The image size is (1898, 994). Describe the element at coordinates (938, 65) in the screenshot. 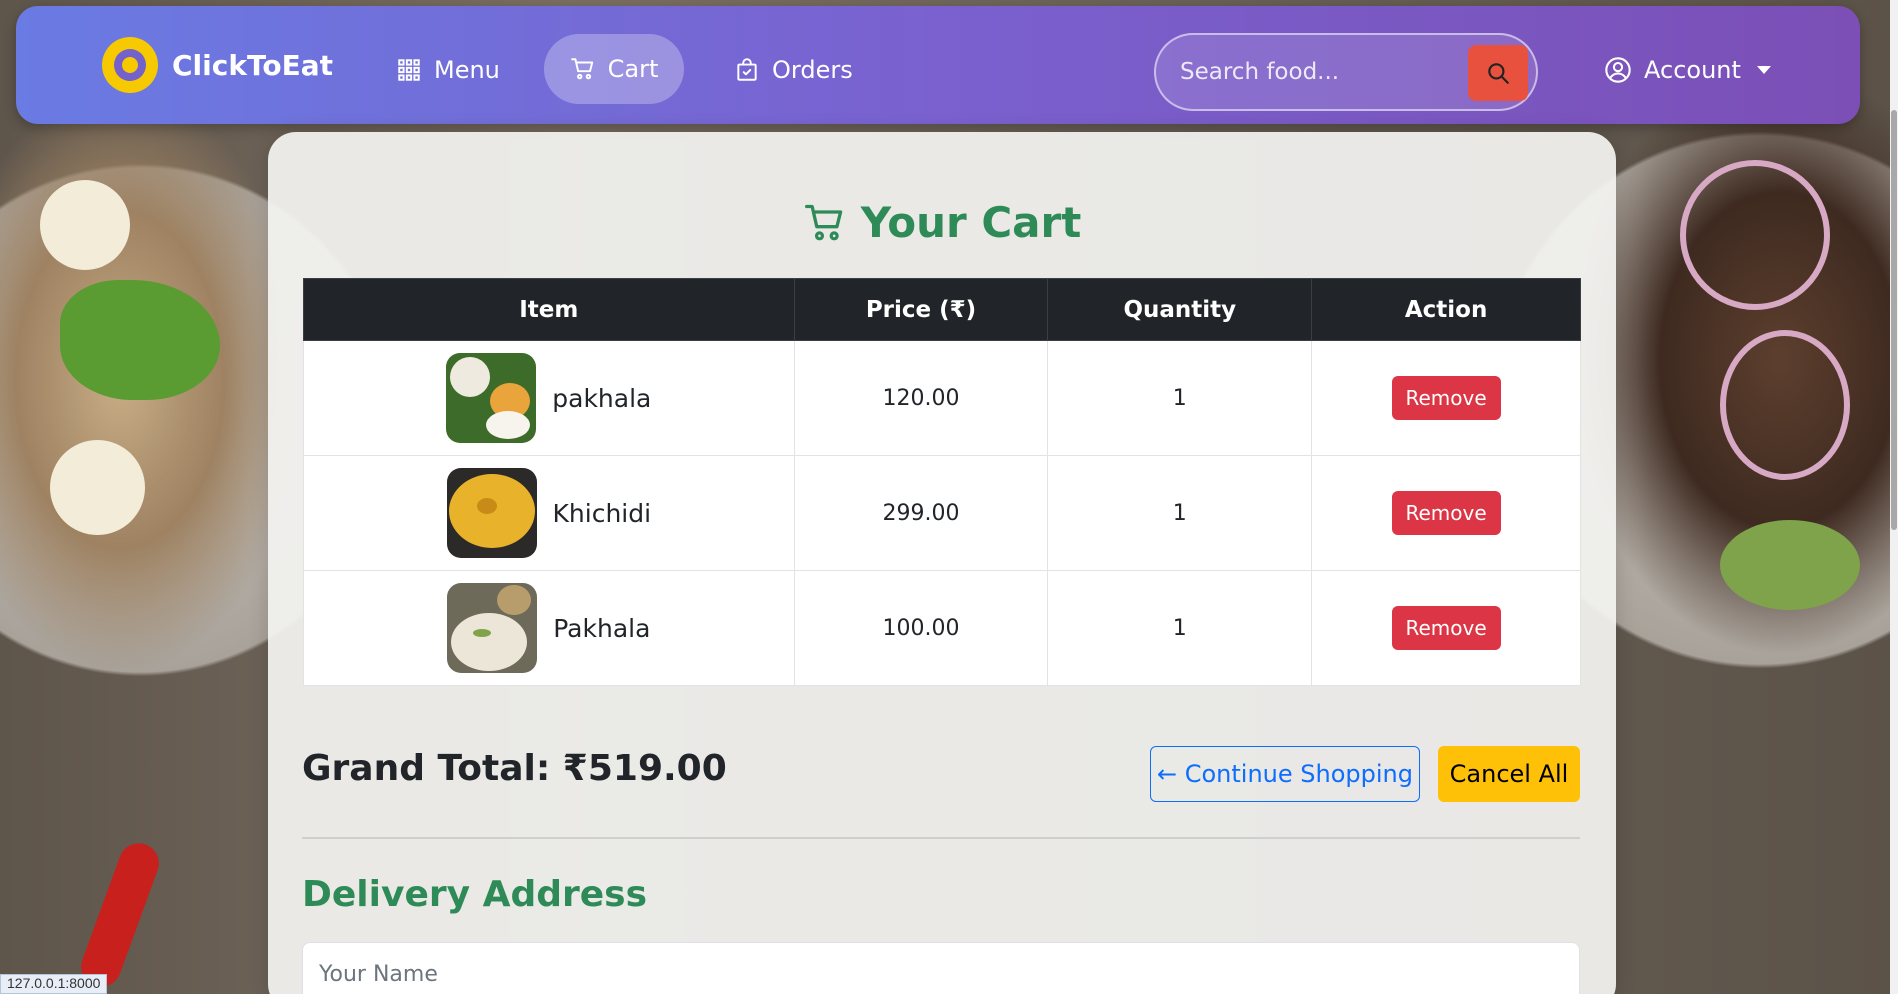

I see `navbar: ClickToEat Menu Cart Orders A` at that location.